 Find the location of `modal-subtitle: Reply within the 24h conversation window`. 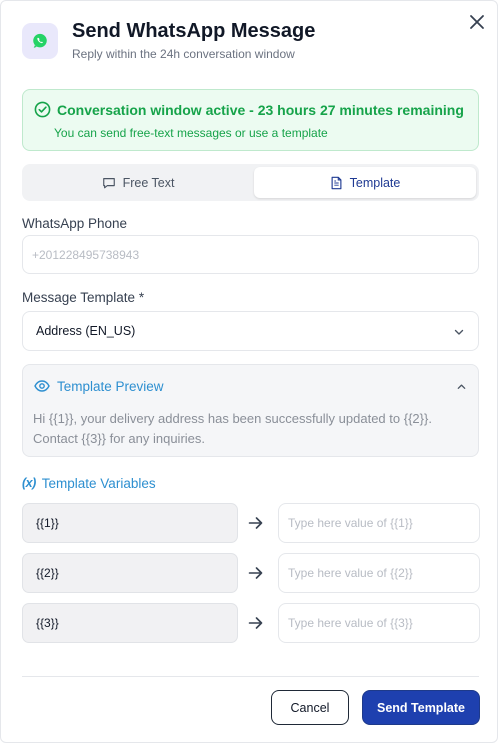

modal-subtitle: Reply within the 24h conversation window is located at coordinates (183, 54).